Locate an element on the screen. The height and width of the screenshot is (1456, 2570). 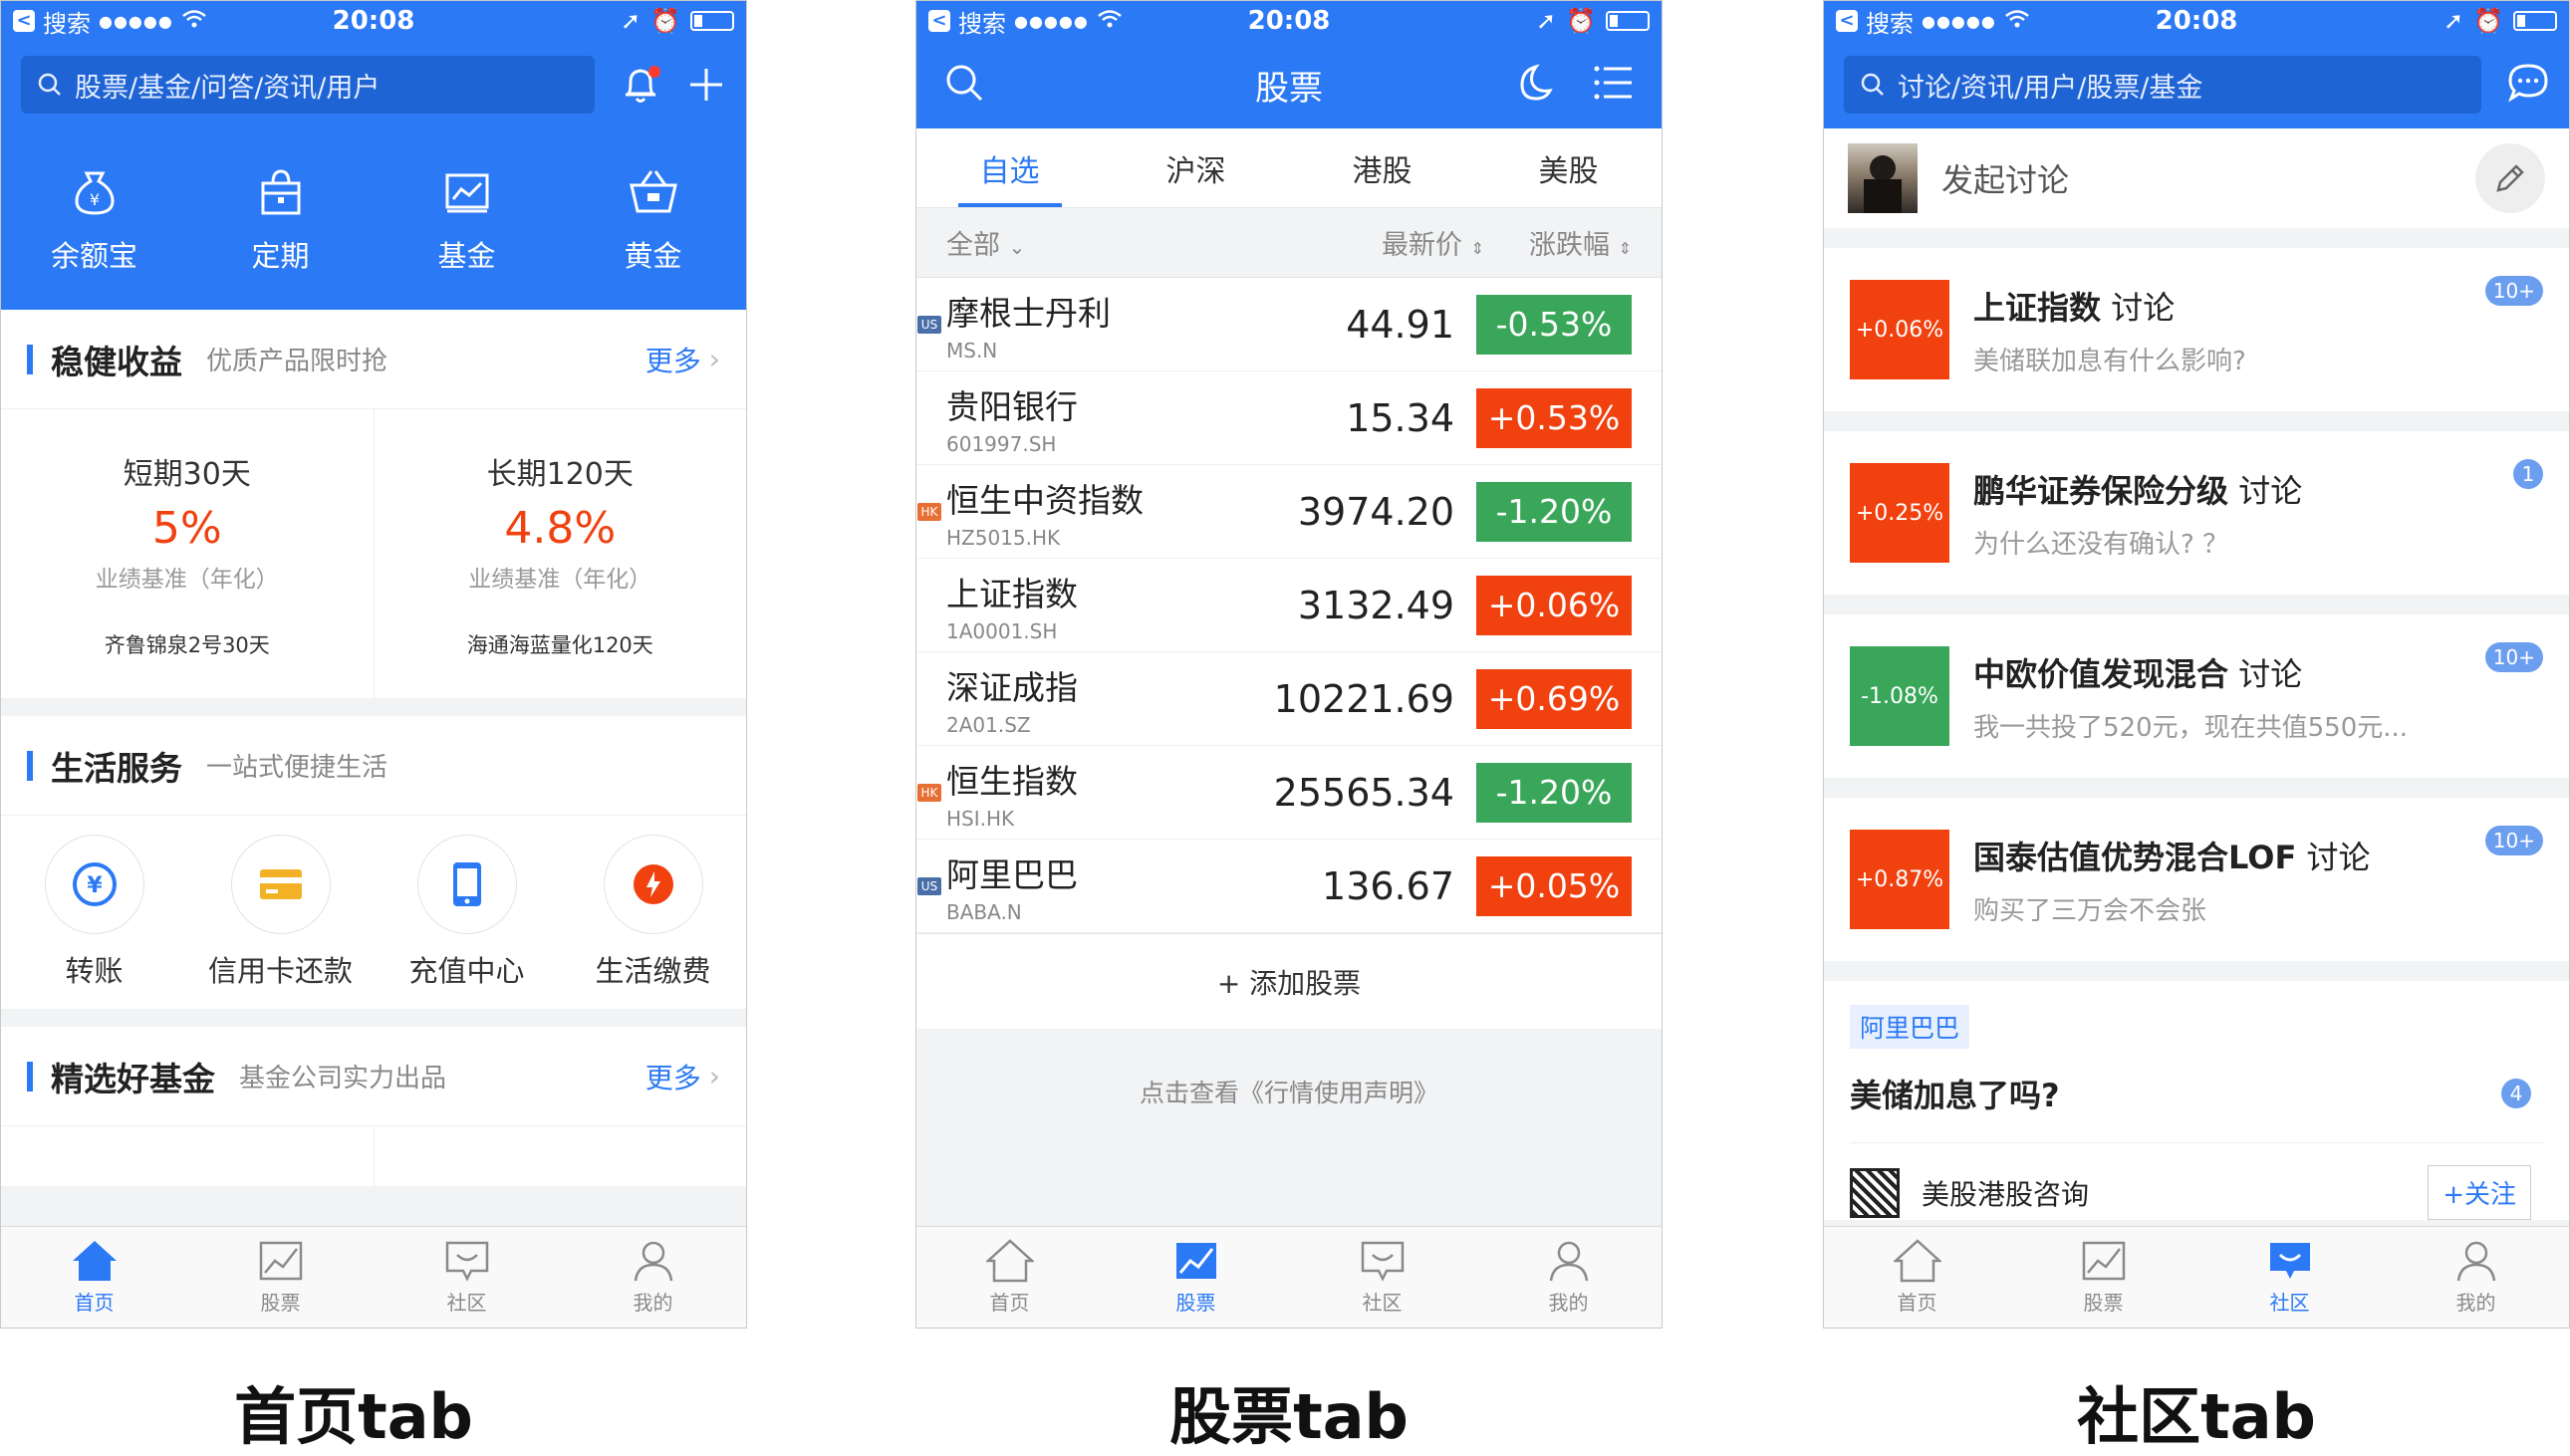
topic-card: +0.25% 鹏华证券保险分级 讨论 为什么还没有确认? ？ 1 is located at coordinates (2196, 513).